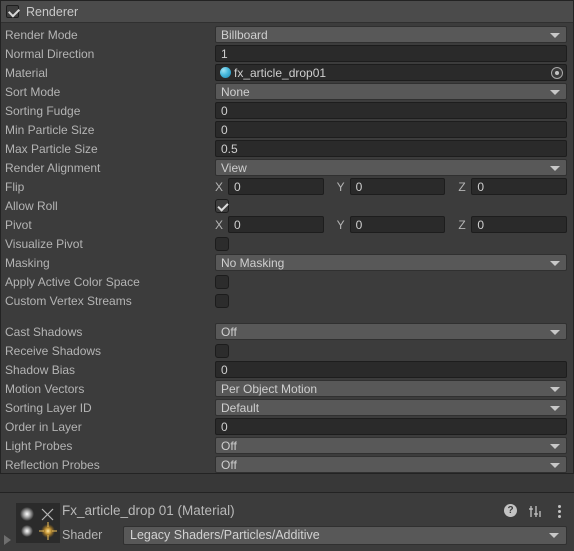 The width and height of the screenshot is (574, 551). What do you see at coordinates (535, 511) in the screenshot?
I see `preset-icon` at bounding box center [535, 511].